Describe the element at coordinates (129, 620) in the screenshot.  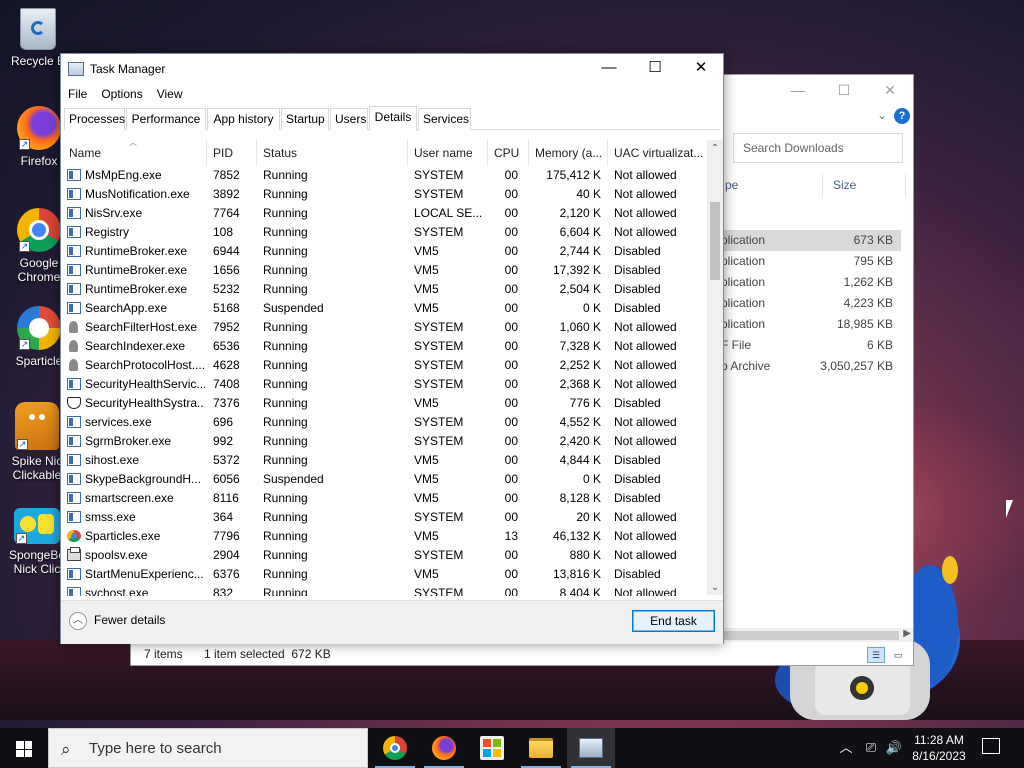
I see `fewer-details-link: Fewer details` at that location.